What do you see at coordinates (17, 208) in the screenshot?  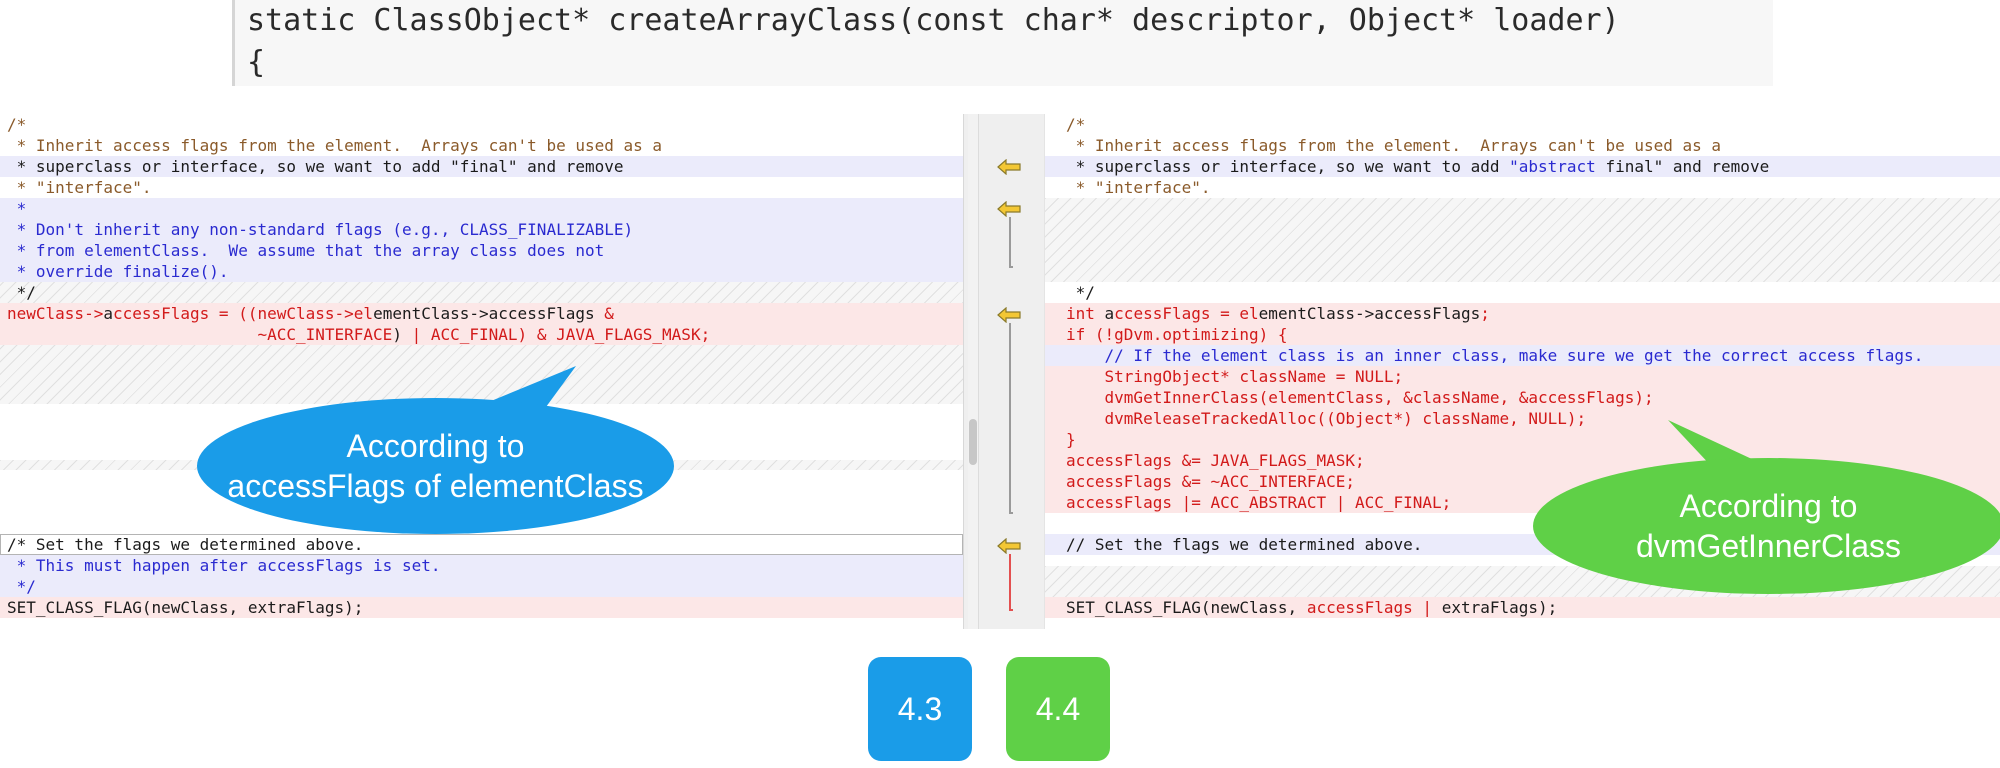 I see `code-token: *` at bounding box center [17, 208].